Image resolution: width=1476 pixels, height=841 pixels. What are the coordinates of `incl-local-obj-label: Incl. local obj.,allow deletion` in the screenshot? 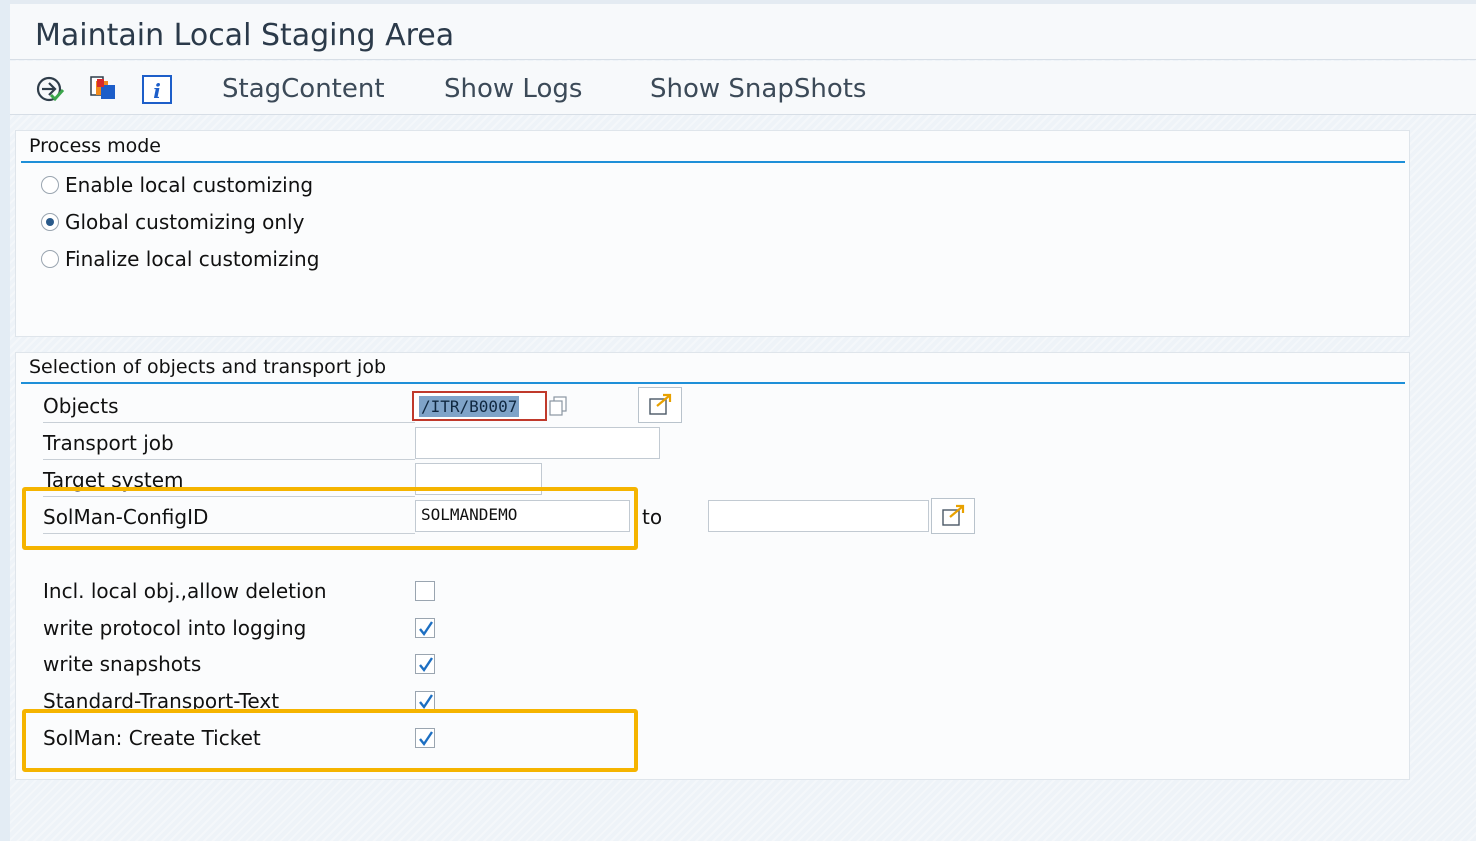 It's located at (185, 591).